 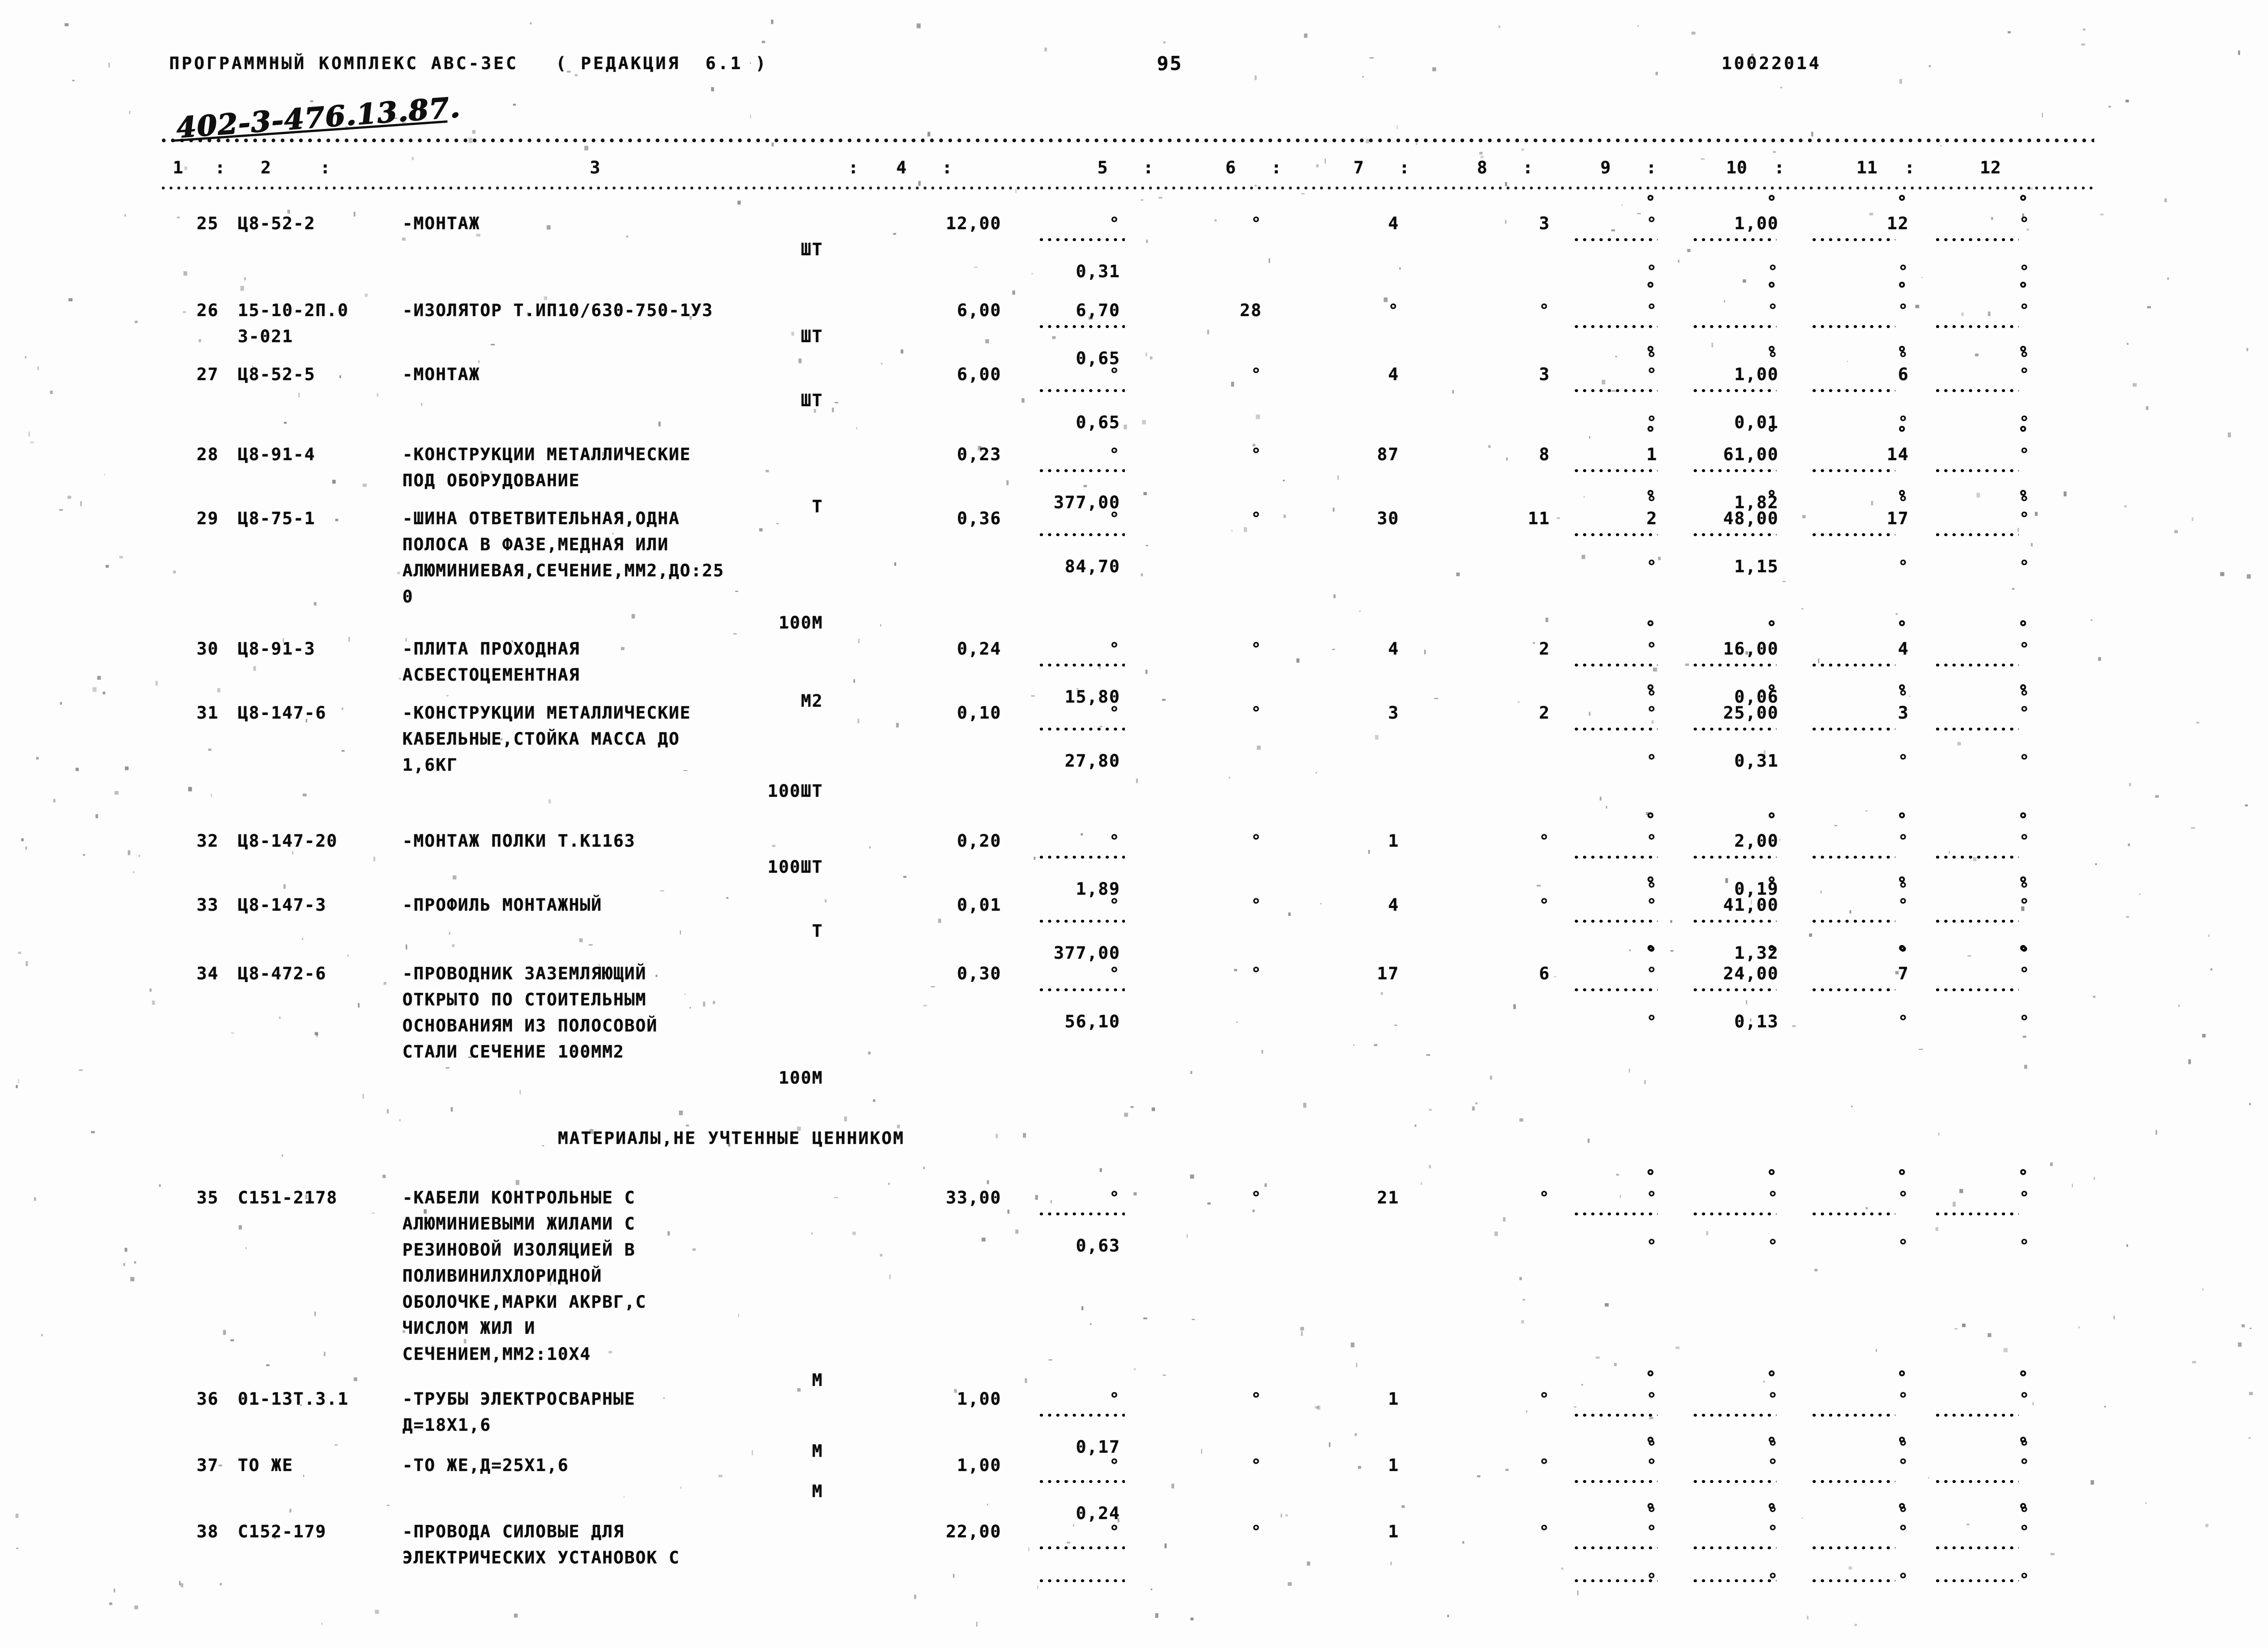 What do you see at coordinates (208, 518) in the screenshot?
I see `row-index: 29` at bounding box center [208, 518].